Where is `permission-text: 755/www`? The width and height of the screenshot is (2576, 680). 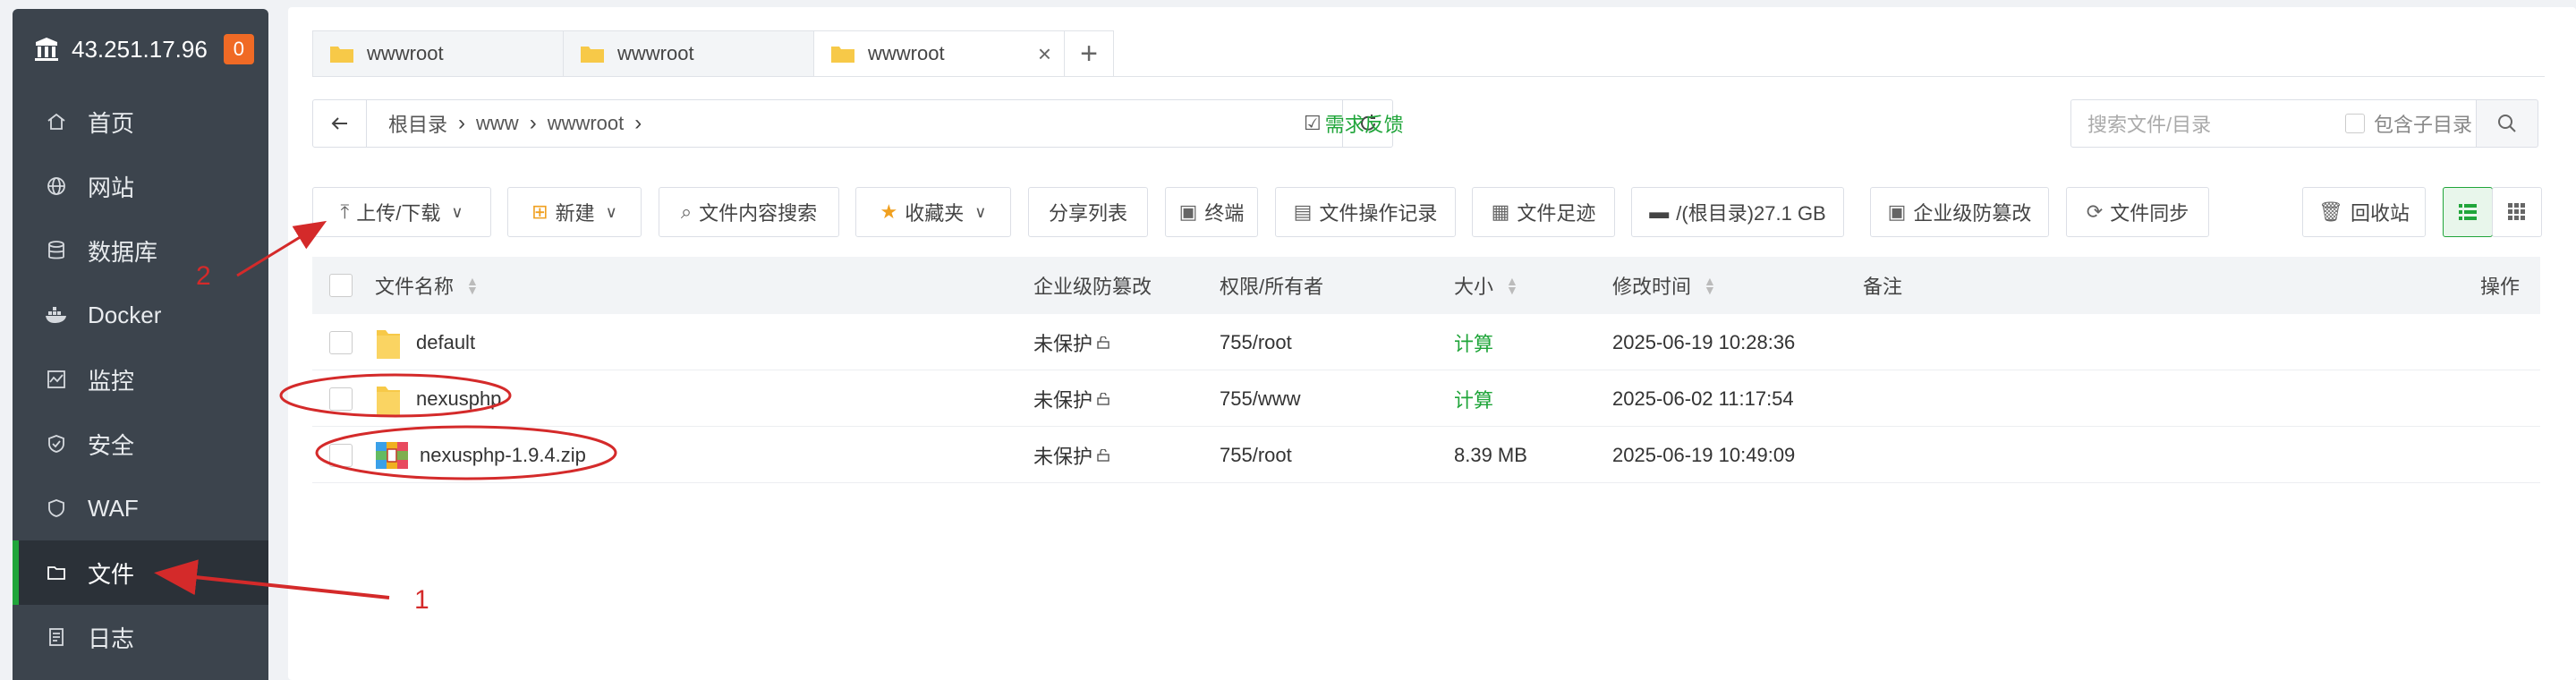 permission-text: 755/www is located at coordinates (1260, 398).